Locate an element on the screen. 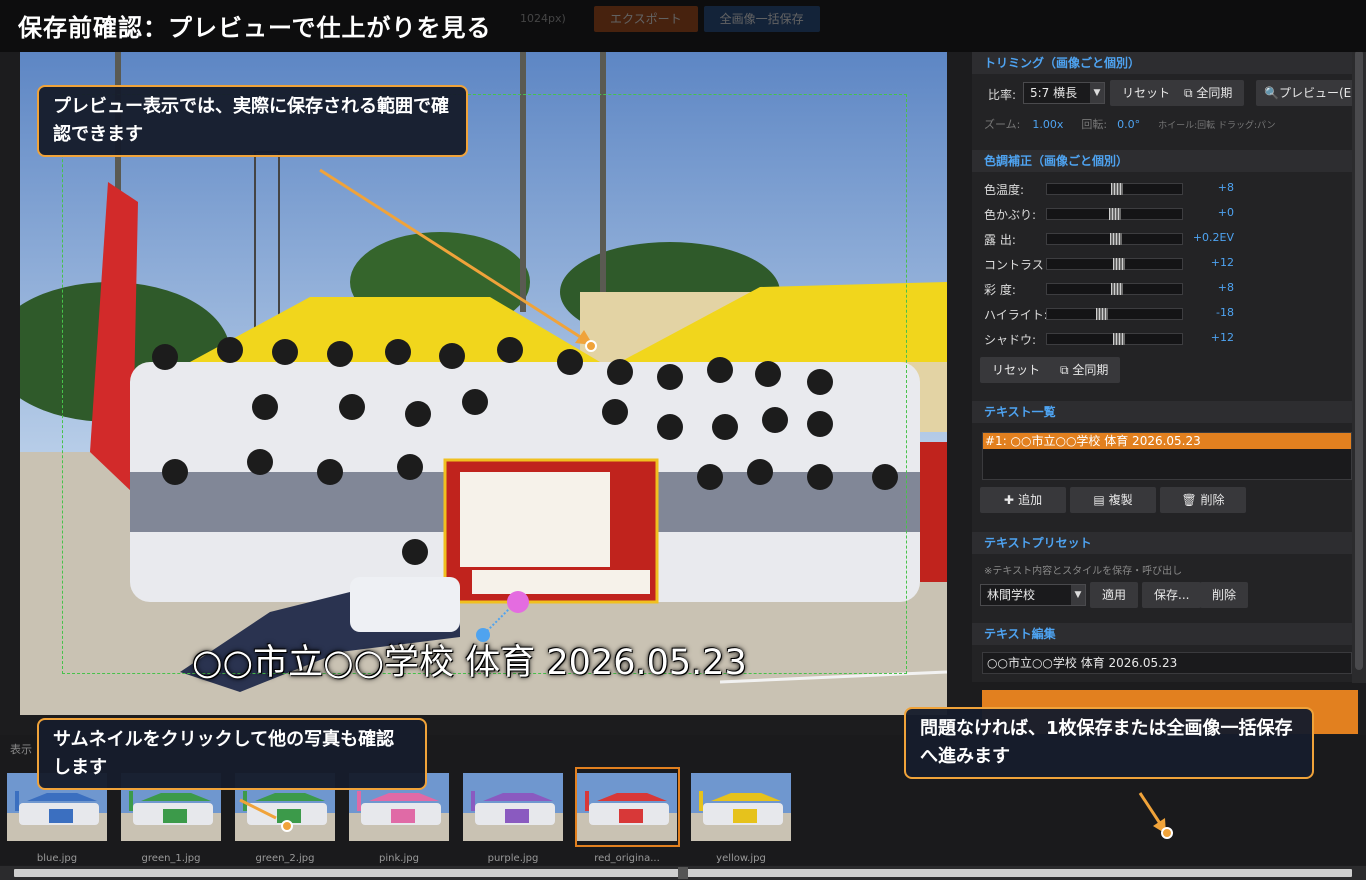 The width and height of the screenshot is (1366, 880). plus-icon: ✚ is located at coordinates (1011, 500).